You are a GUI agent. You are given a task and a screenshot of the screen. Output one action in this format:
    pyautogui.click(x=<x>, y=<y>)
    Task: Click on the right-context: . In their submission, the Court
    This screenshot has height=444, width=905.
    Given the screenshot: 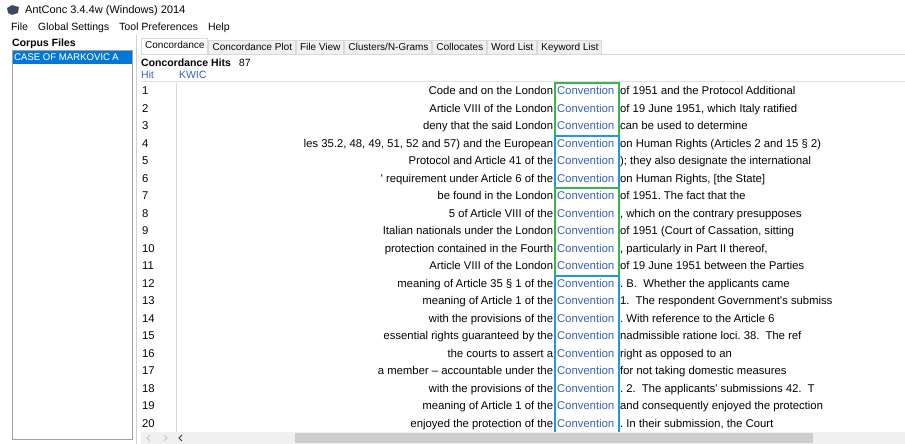 What is the action you would take?
    pyautogui.click(x=696, y=424)
    